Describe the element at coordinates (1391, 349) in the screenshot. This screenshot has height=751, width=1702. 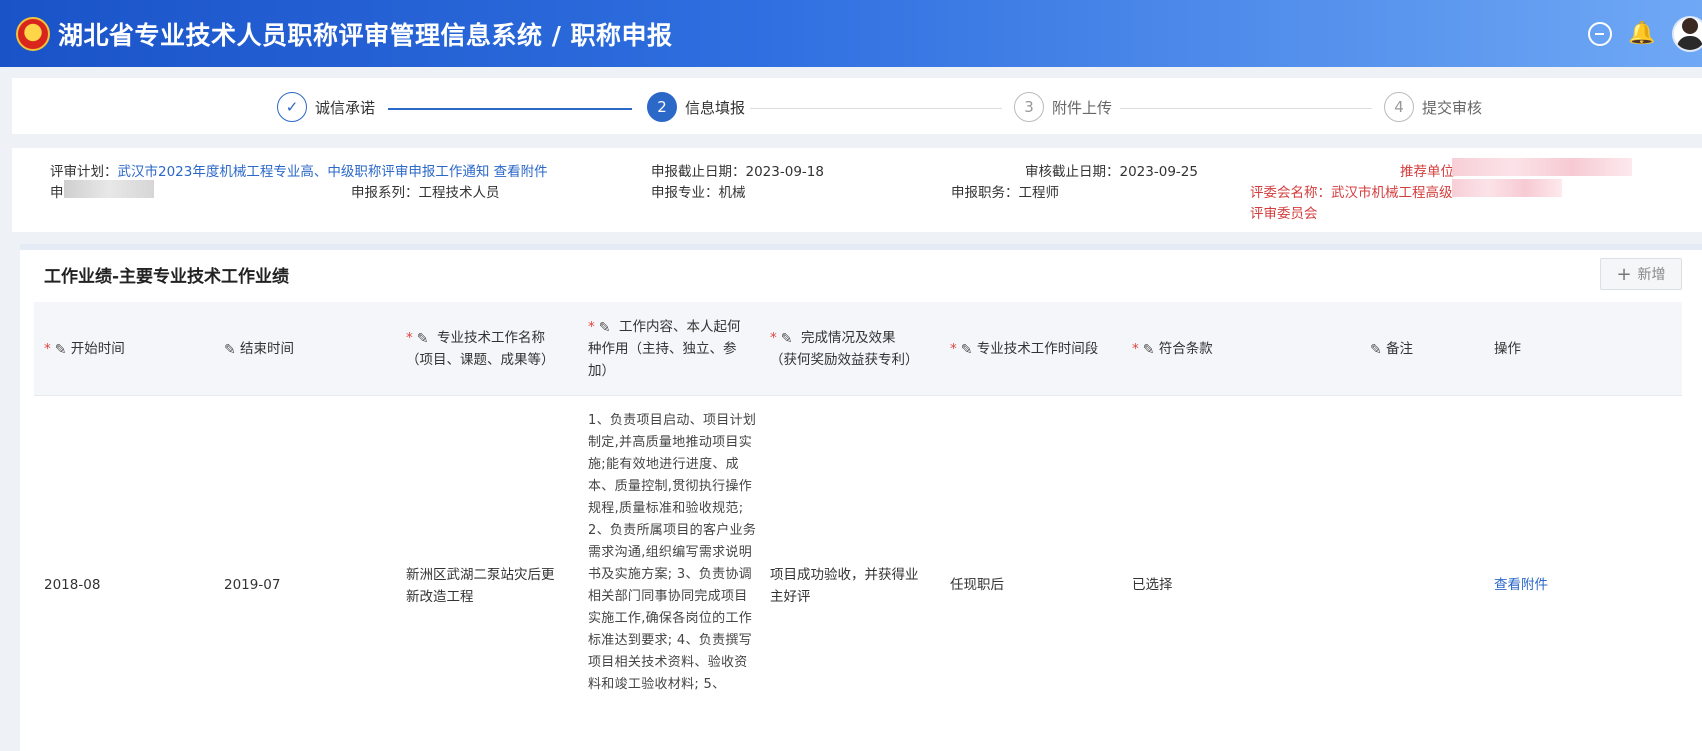
I see `col-remark: 备注` at that location.